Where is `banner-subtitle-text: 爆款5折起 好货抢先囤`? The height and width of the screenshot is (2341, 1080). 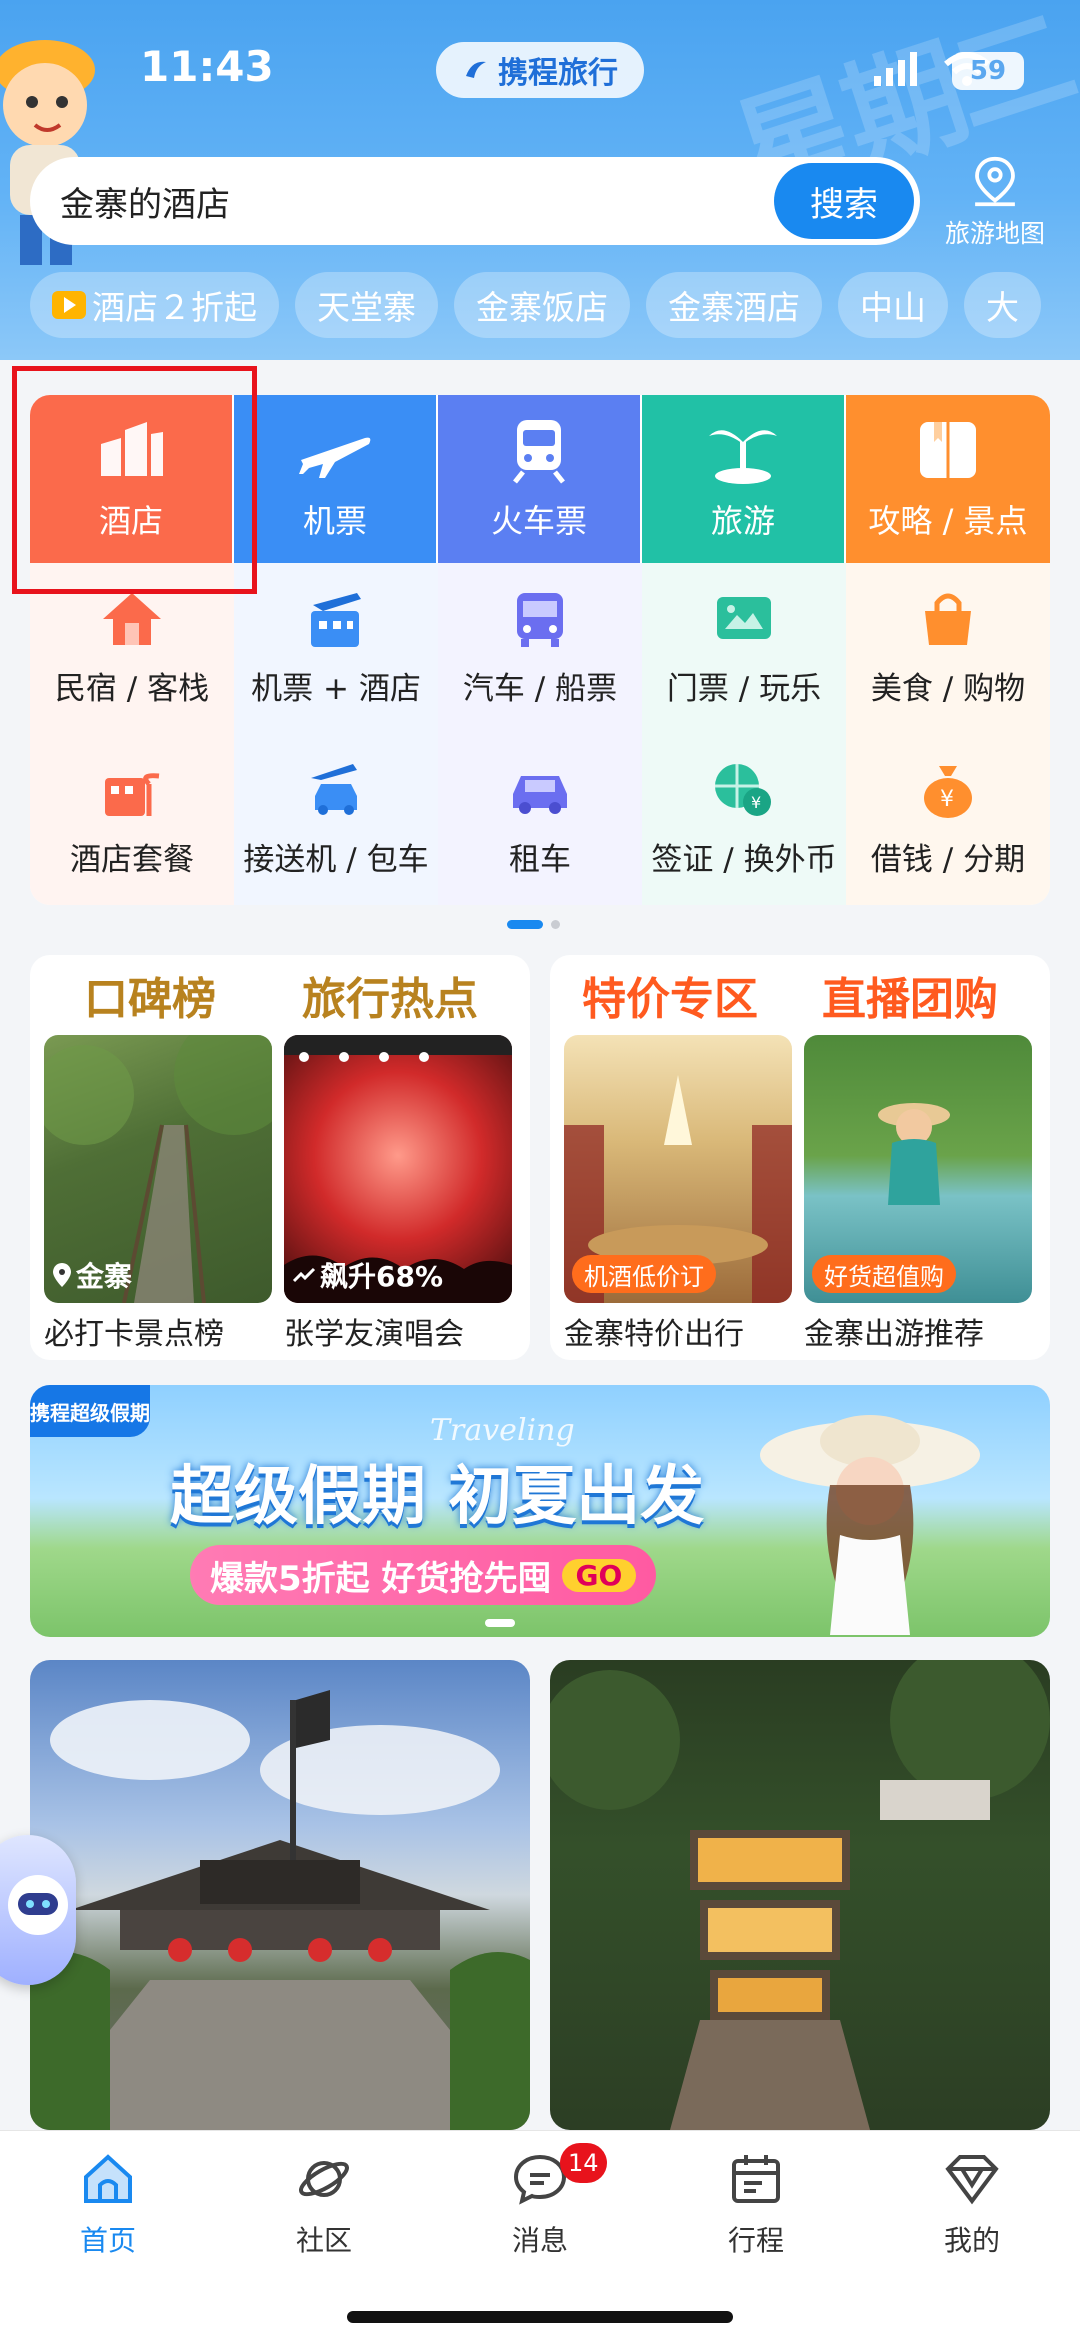 banner-subtitle-text: 爆款5折起 好货抢先囤 is located at coordinates (381, 1578).